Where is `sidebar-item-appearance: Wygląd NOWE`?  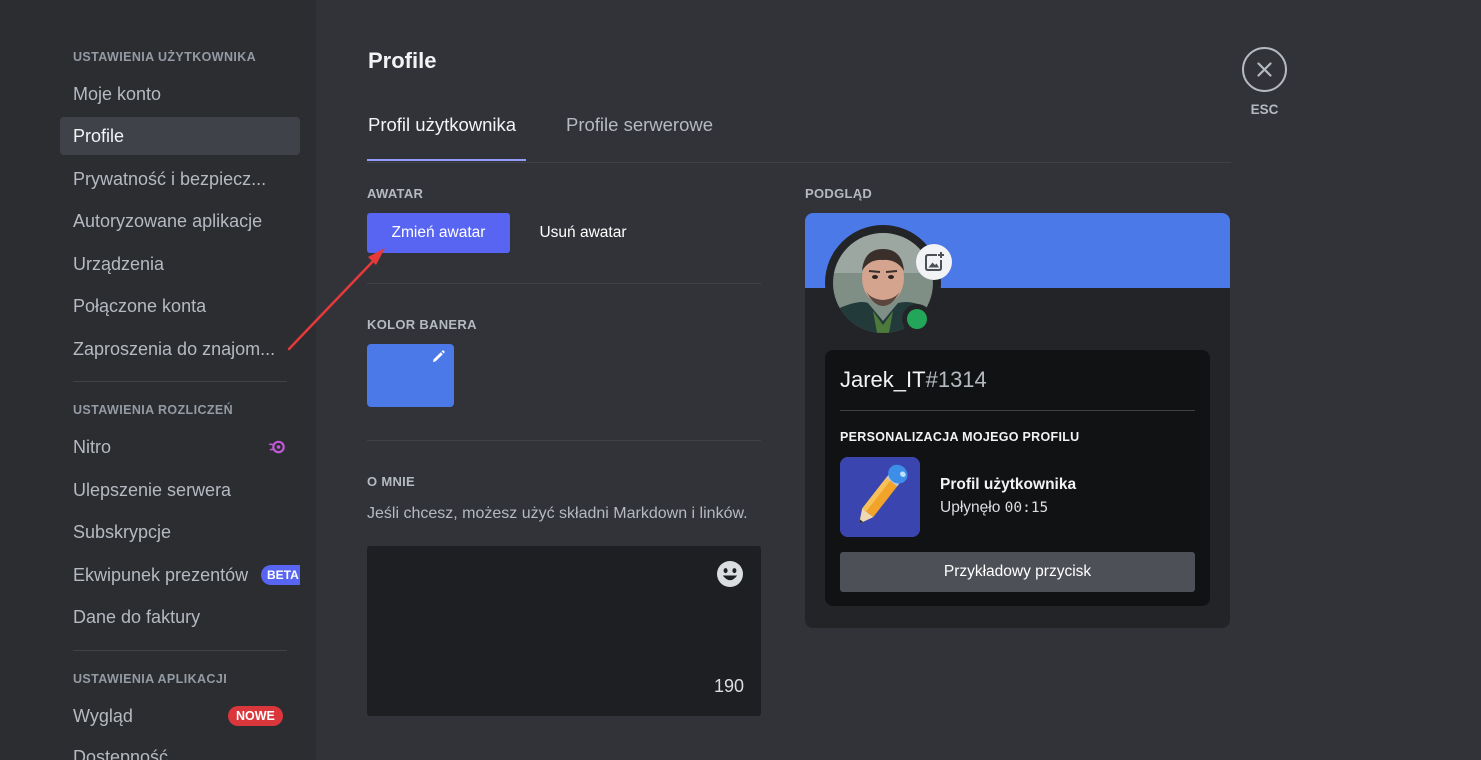
sidebar-item-appearance: Wygląd NOWE is located at coordinates (180, 716).